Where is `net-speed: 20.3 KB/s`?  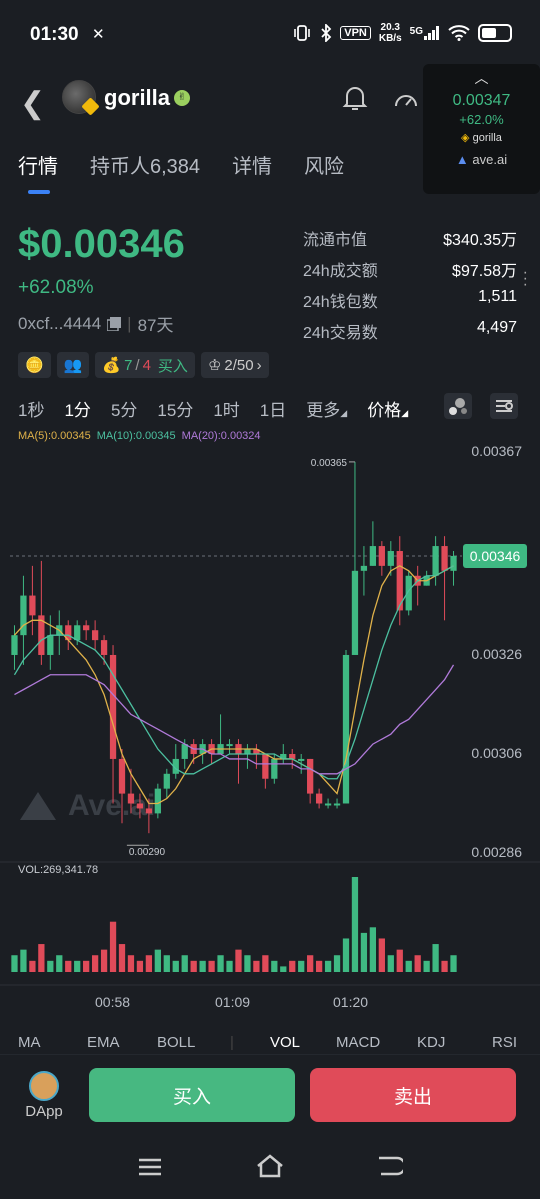 net-speed: 20.3 KB/s is located at coordinates (390, 33).